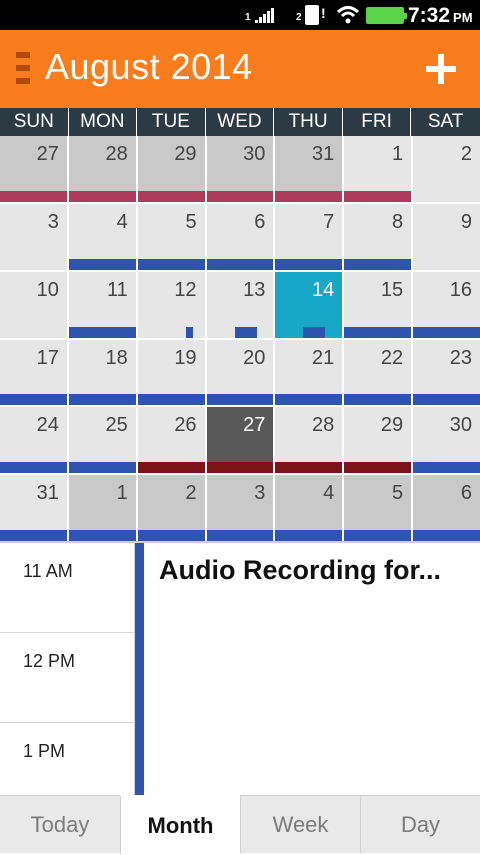 The image size is (480, 855). Describe the element at coordinates (386, 15) in the screenshot. I see `battery-icon` at that location.